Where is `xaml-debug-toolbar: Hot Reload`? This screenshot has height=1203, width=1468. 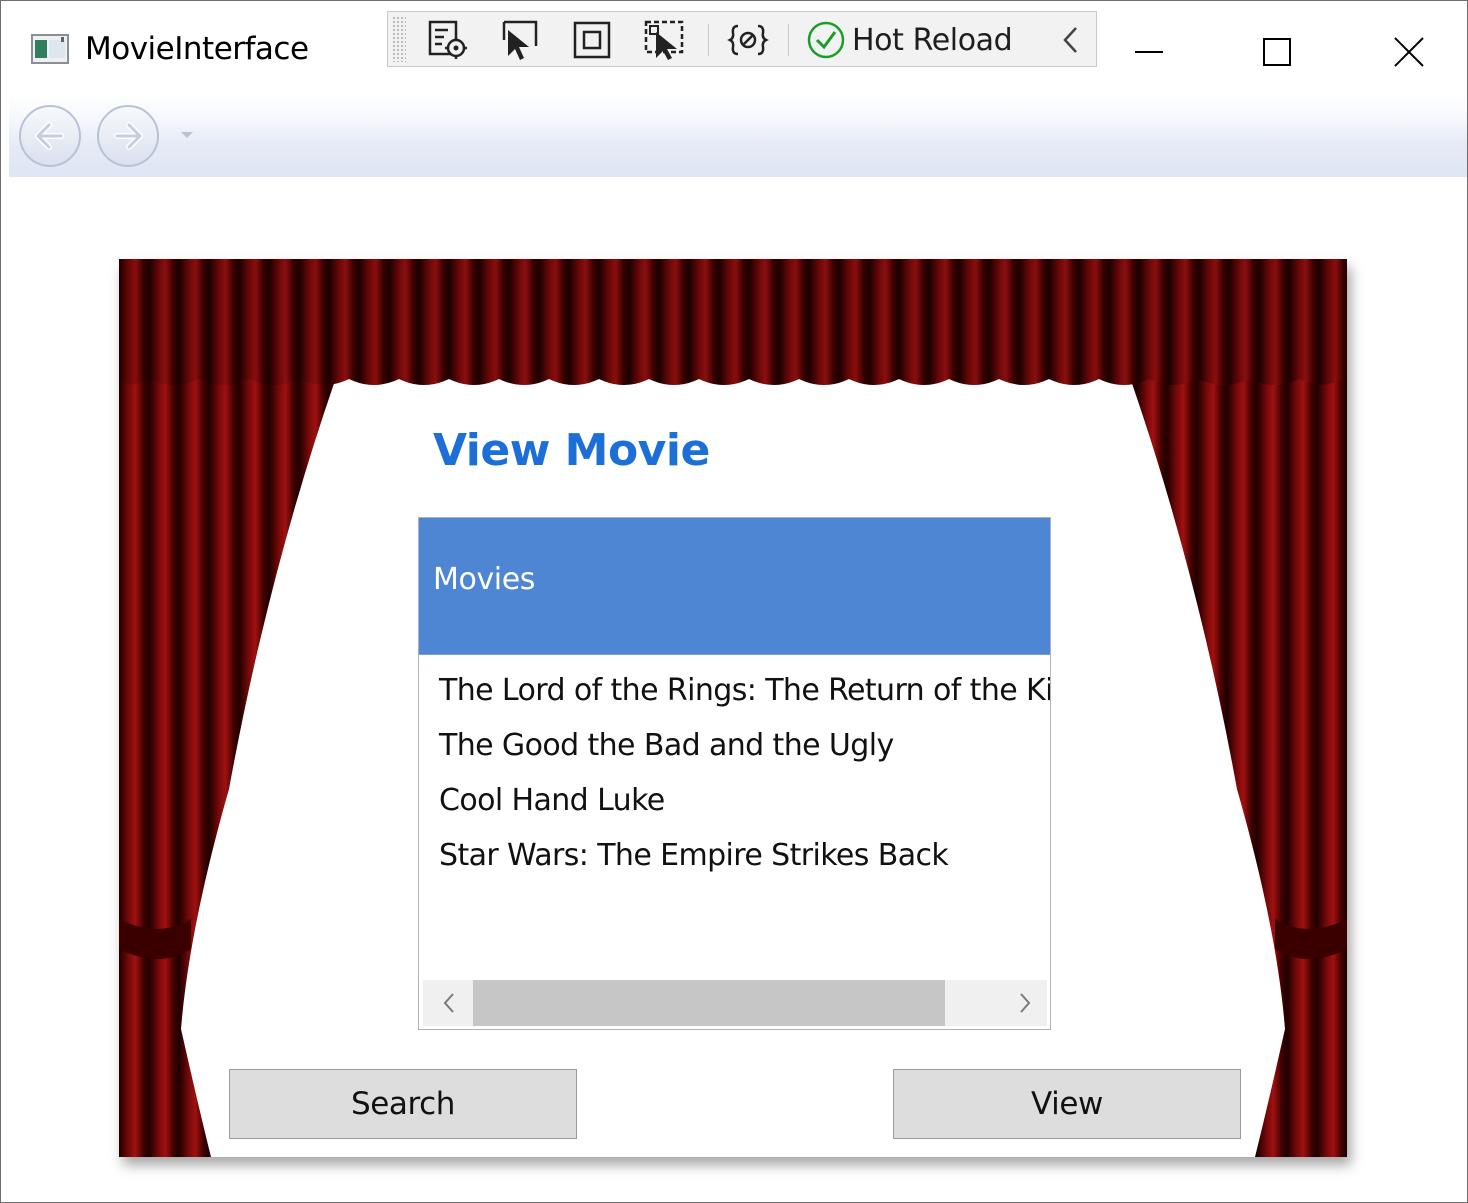 xaml-debug-toolbar: Hot Reload is located at coordinates (742, 39).